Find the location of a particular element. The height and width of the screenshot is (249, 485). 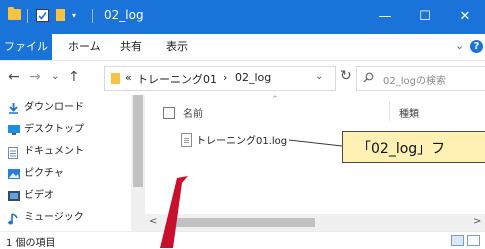

sidebar-item-label: ダウンロード is located at coordinates (54, 107).